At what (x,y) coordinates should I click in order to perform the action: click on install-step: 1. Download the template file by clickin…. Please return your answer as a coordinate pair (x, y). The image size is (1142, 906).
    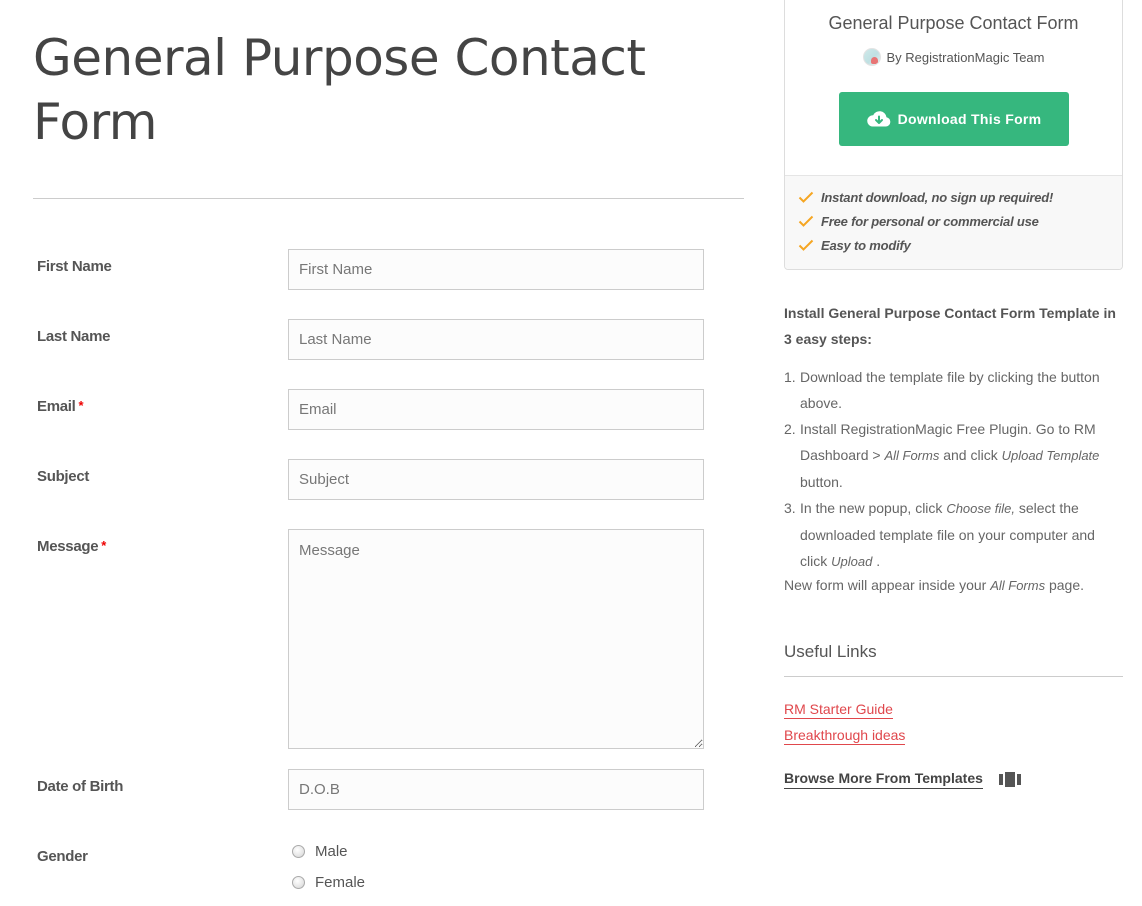
    Looking at the image, I should click on (942, 390).